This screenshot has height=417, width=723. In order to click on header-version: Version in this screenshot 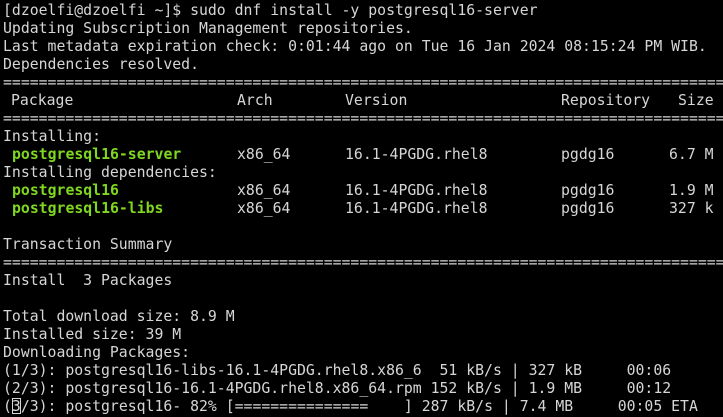, I will do `click(376, 100)`.